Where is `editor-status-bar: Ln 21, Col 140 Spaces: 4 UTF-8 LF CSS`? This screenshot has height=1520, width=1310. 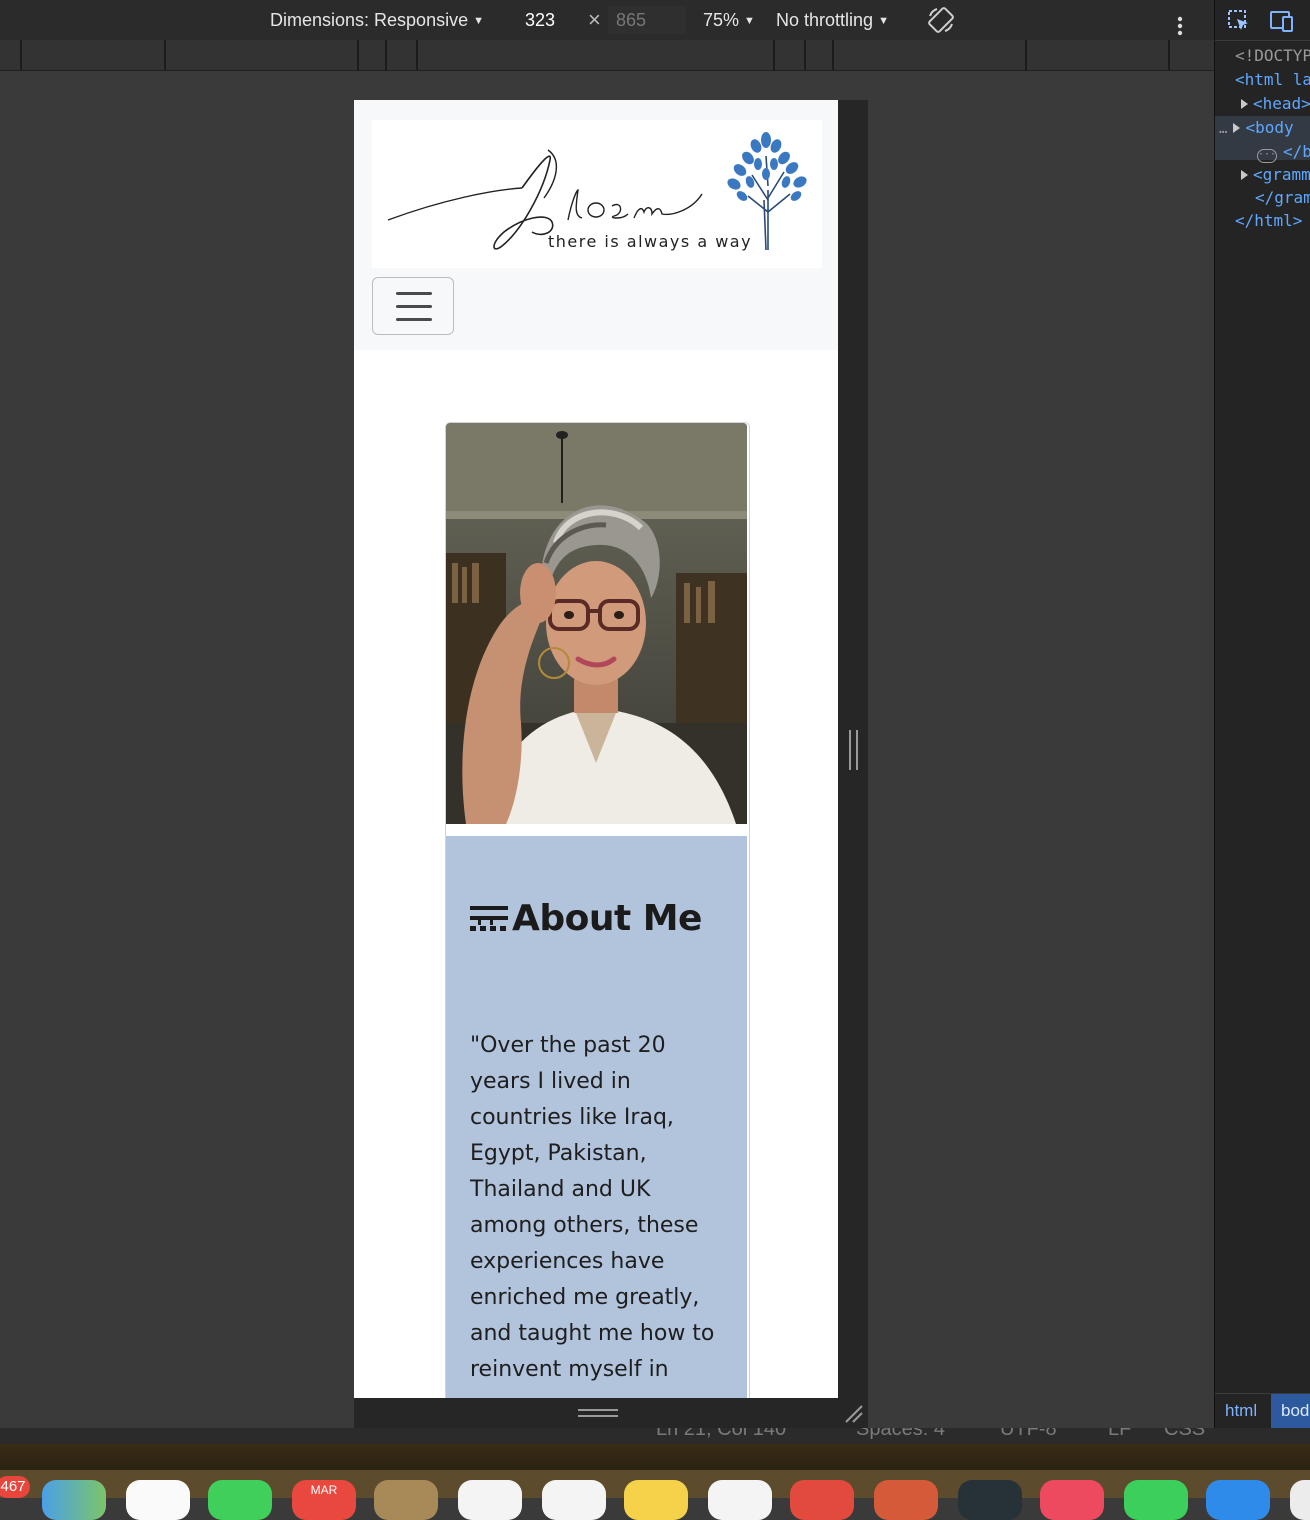
editor-status-bar: Ln 21, Col 140 Spaces: 4 UTF-8 LF CSS is located at coordinates (655, 1436).